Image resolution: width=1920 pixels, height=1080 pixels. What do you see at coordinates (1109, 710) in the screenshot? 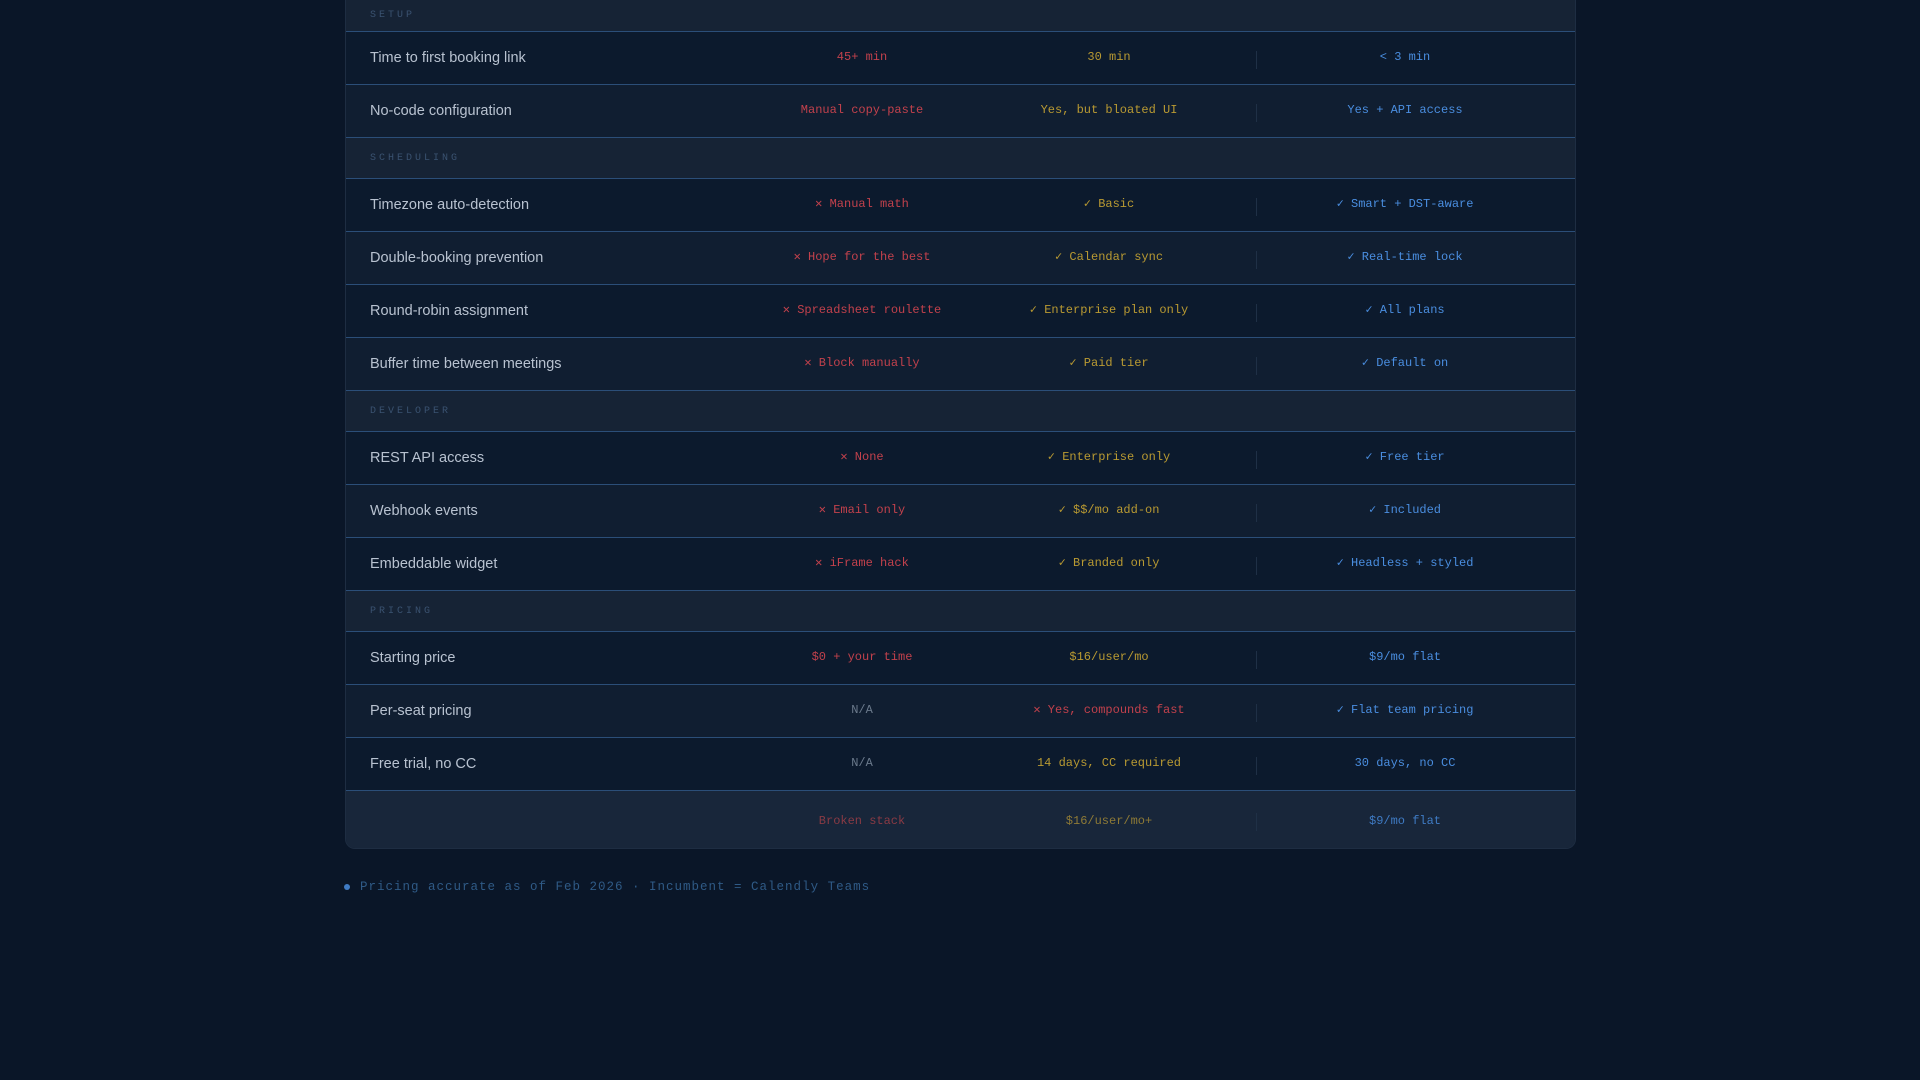
I see `incumbent-value: ✕ Yes, compounds fast` at bounding box center [1109, 710].